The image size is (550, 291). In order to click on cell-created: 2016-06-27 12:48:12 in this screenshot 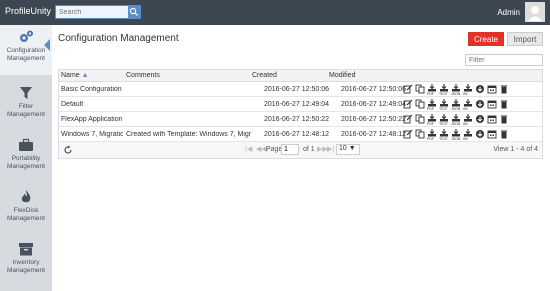, I will do `click(296, 134)`.